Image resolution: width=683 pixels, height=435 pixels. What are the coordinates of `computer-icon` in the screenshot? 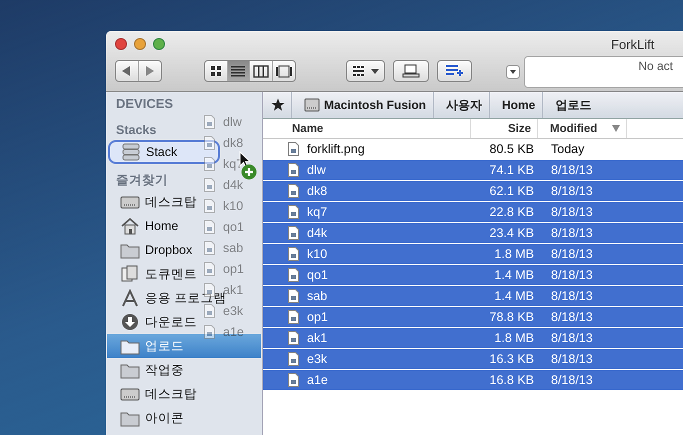 It's located at (411, 71).